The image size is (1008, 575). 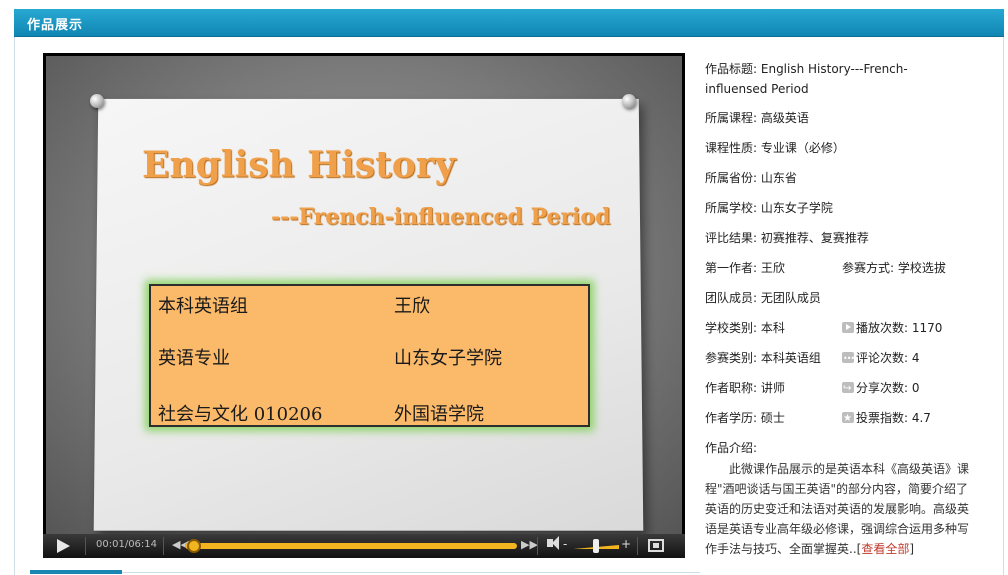 I want to click on intro-label: 作品介绍:, so click(x=731, y=448).